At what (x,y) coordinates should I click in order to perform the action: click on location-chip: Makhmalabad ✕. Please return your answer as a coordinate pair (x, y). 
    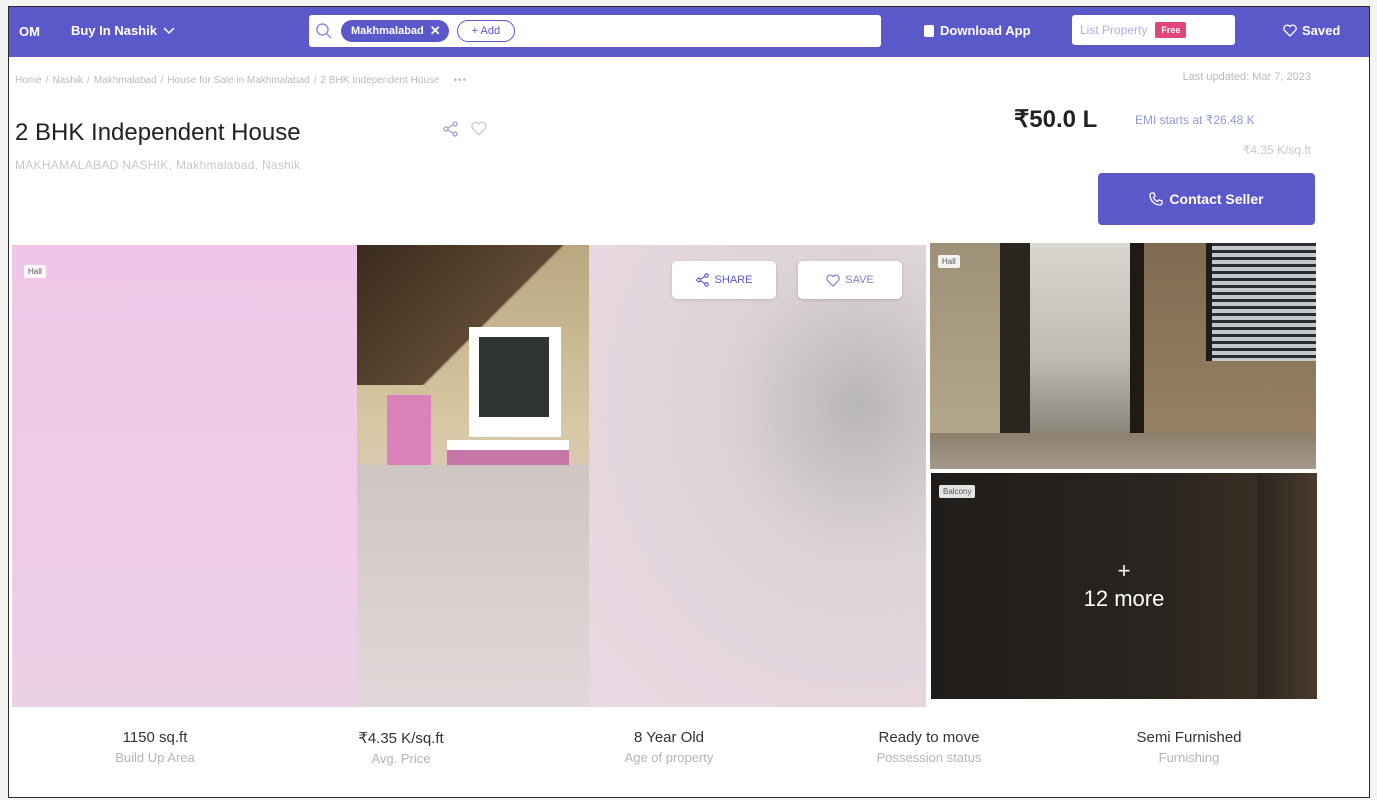
    Looking at the image, I should click on (395, 31).